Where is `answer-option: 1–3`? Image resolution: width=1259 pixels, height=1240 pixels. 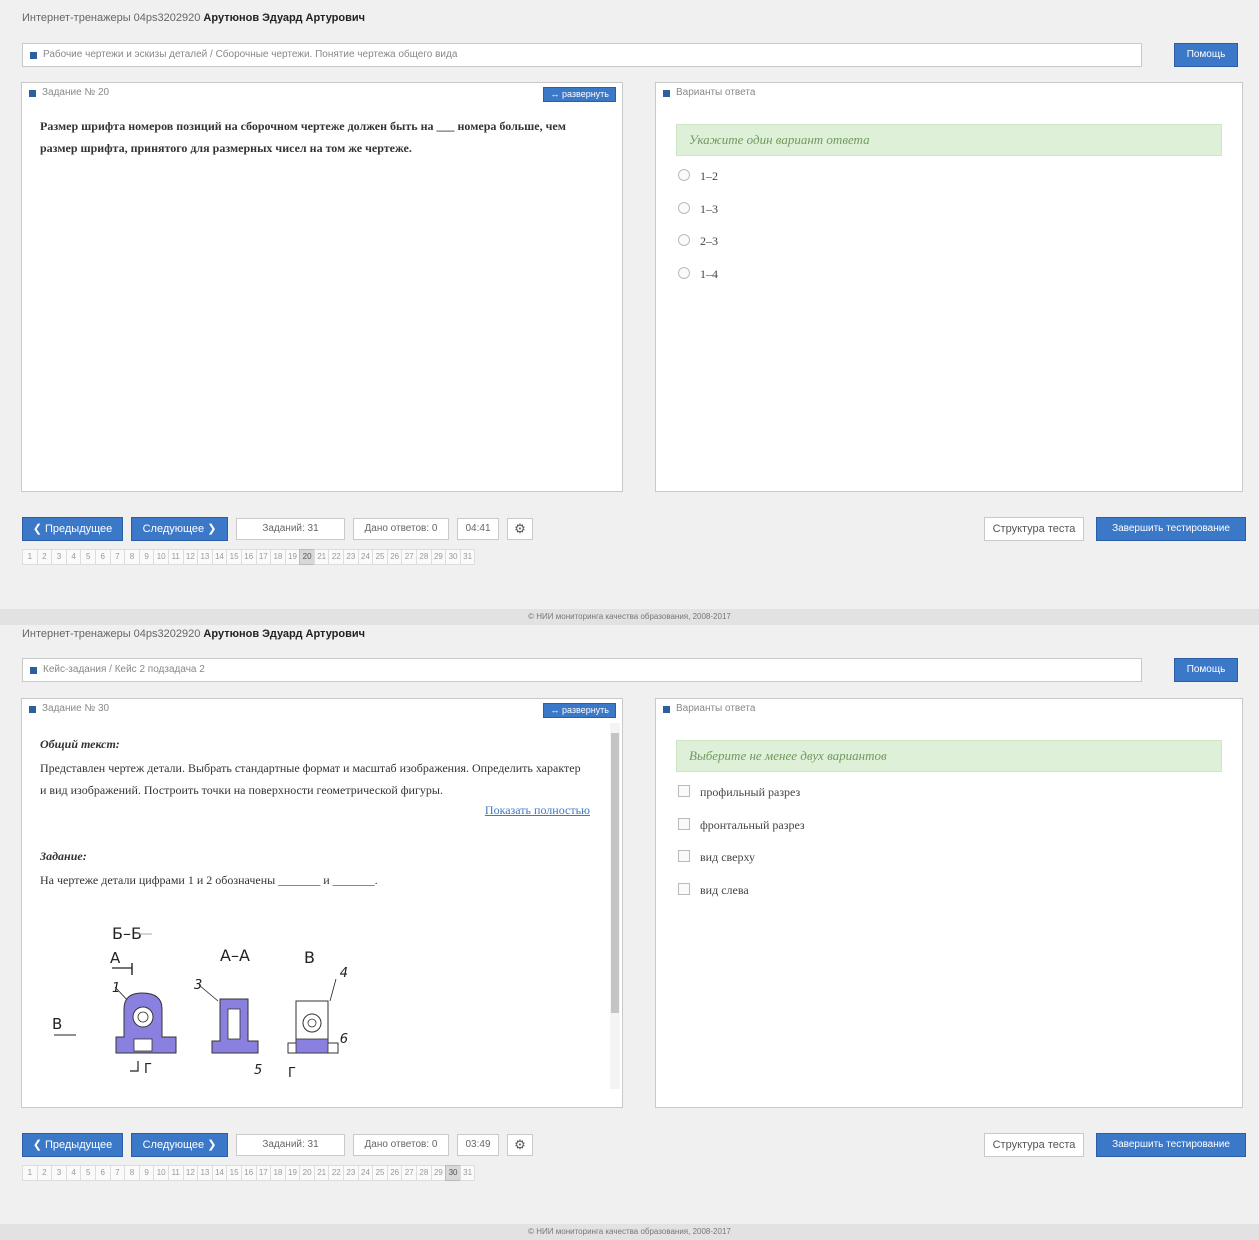 answer-option: 1–3 is located at coordinates (698, 209).